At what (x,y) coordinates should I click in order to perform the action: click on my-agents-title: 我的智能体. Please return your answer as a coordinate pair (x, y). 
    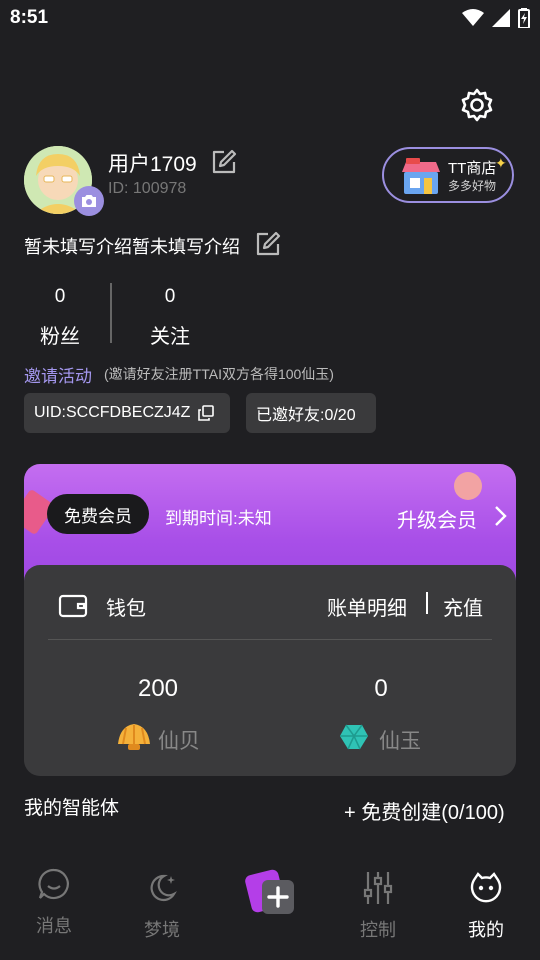
    Looking at the image, I should click on (72, 808).